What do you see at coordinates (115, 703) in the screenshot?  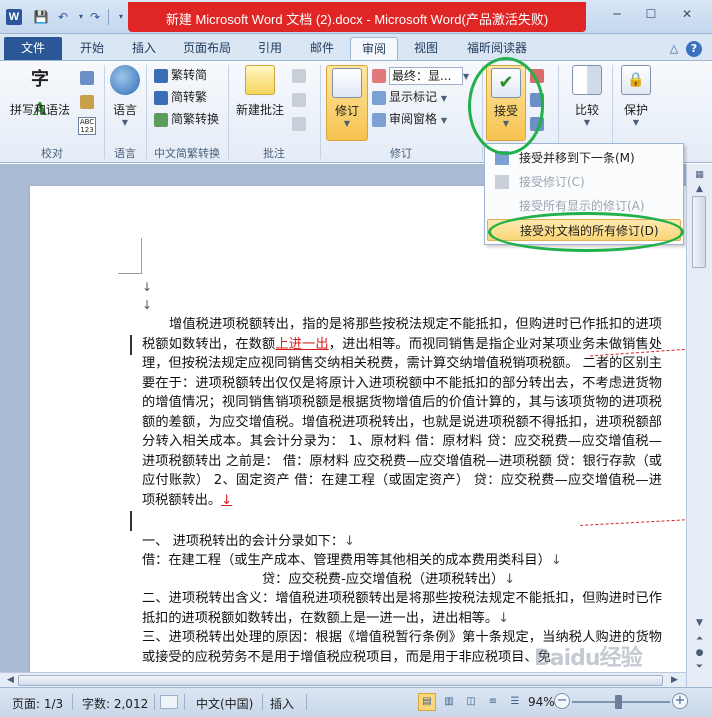 I see `word-count: 字数: 2,012` at bounding box center [115, 703].